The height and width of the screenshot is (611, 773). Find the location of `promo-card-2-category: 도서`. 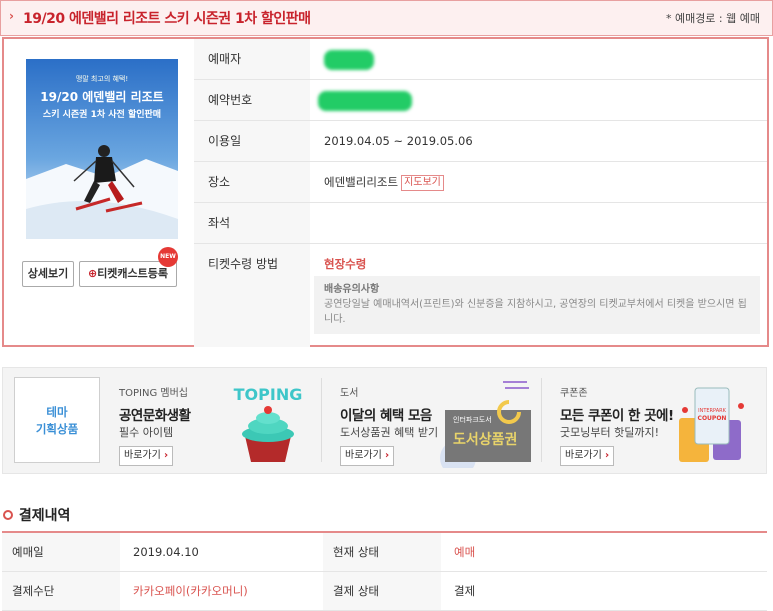

promo-card-2-category: 도서 is located at coordinates (349, 393).